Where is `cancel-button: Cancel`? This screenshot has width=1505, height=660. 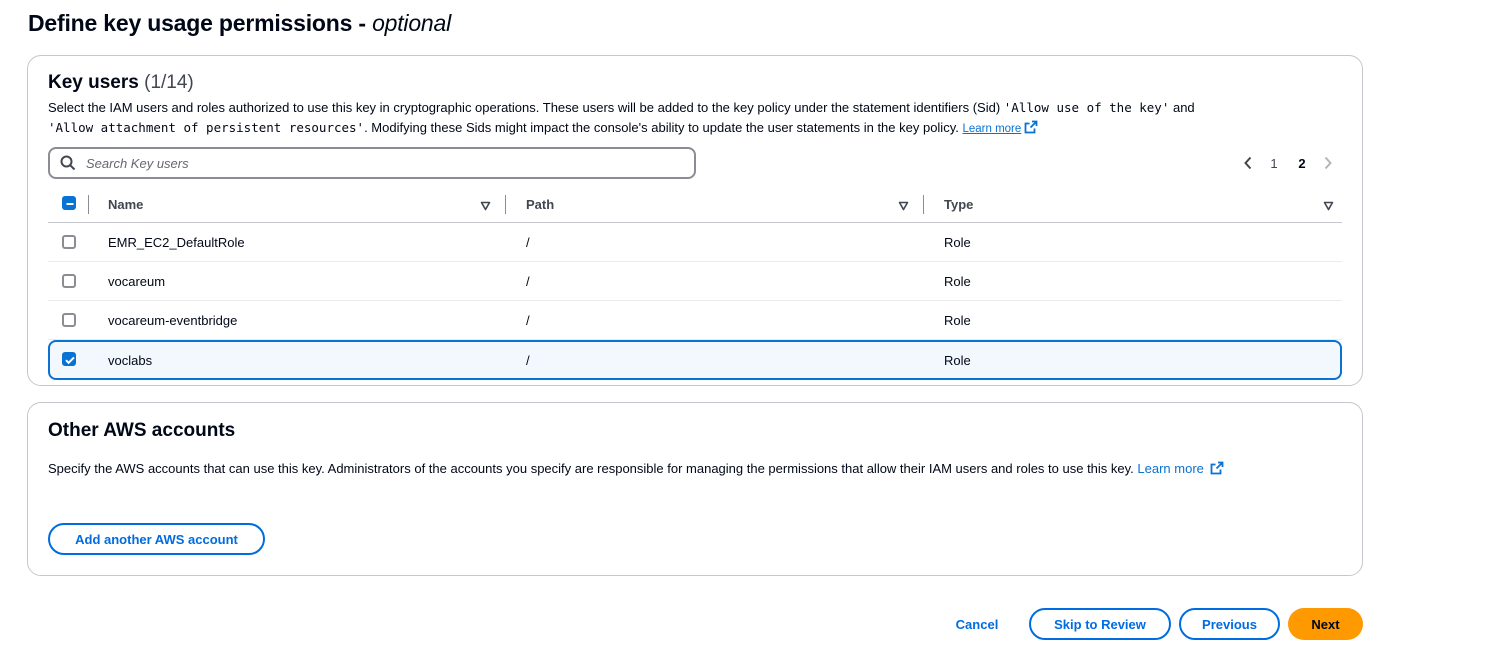 cancel-button: Cancel is located at coordinates (977, 624).